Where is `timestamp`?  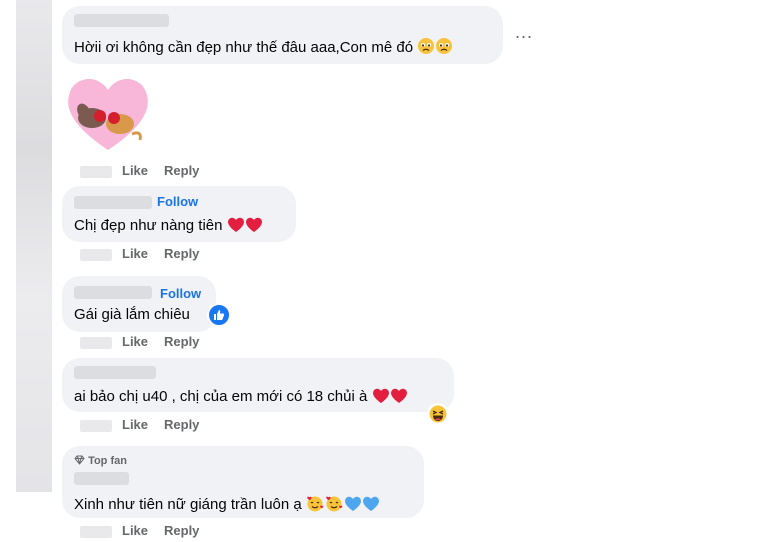 timestamp is located at coordinates (96, 531).